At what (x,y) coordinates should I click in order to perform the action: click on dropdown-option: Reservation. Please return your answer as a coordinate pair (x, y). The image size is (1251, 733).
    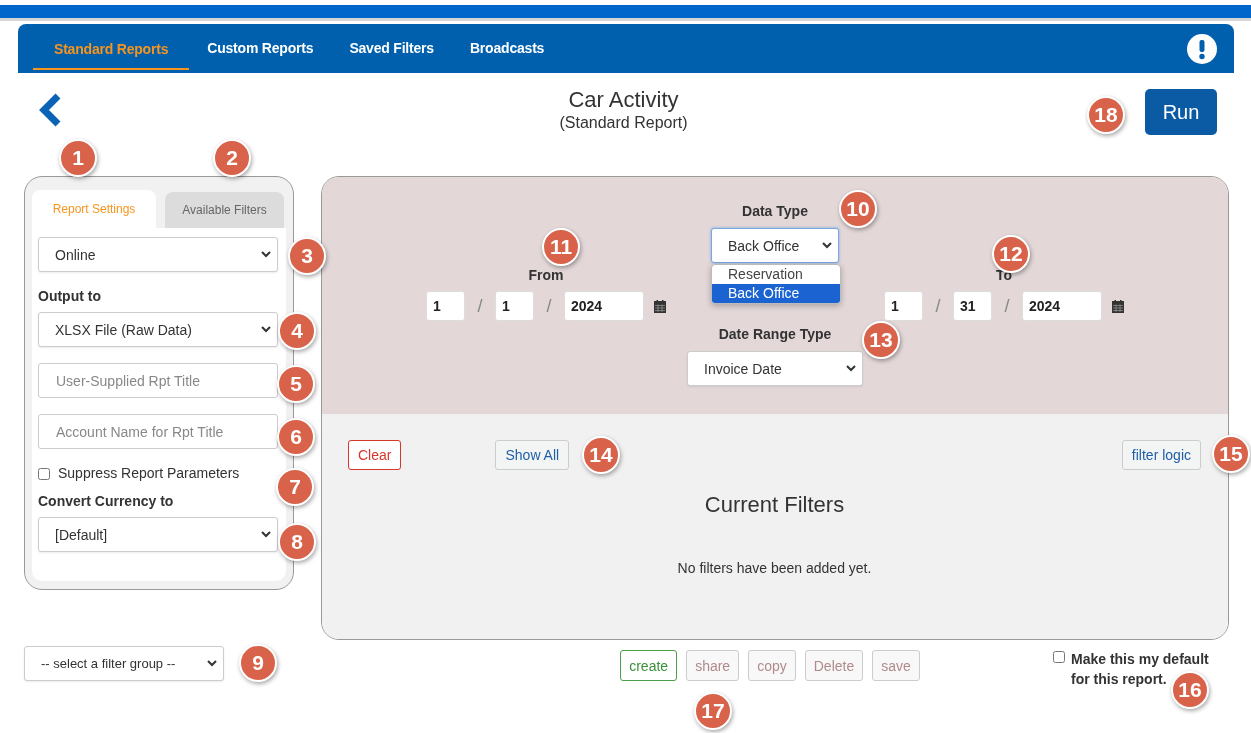
    Looking at the image, I should click on (776, 274).